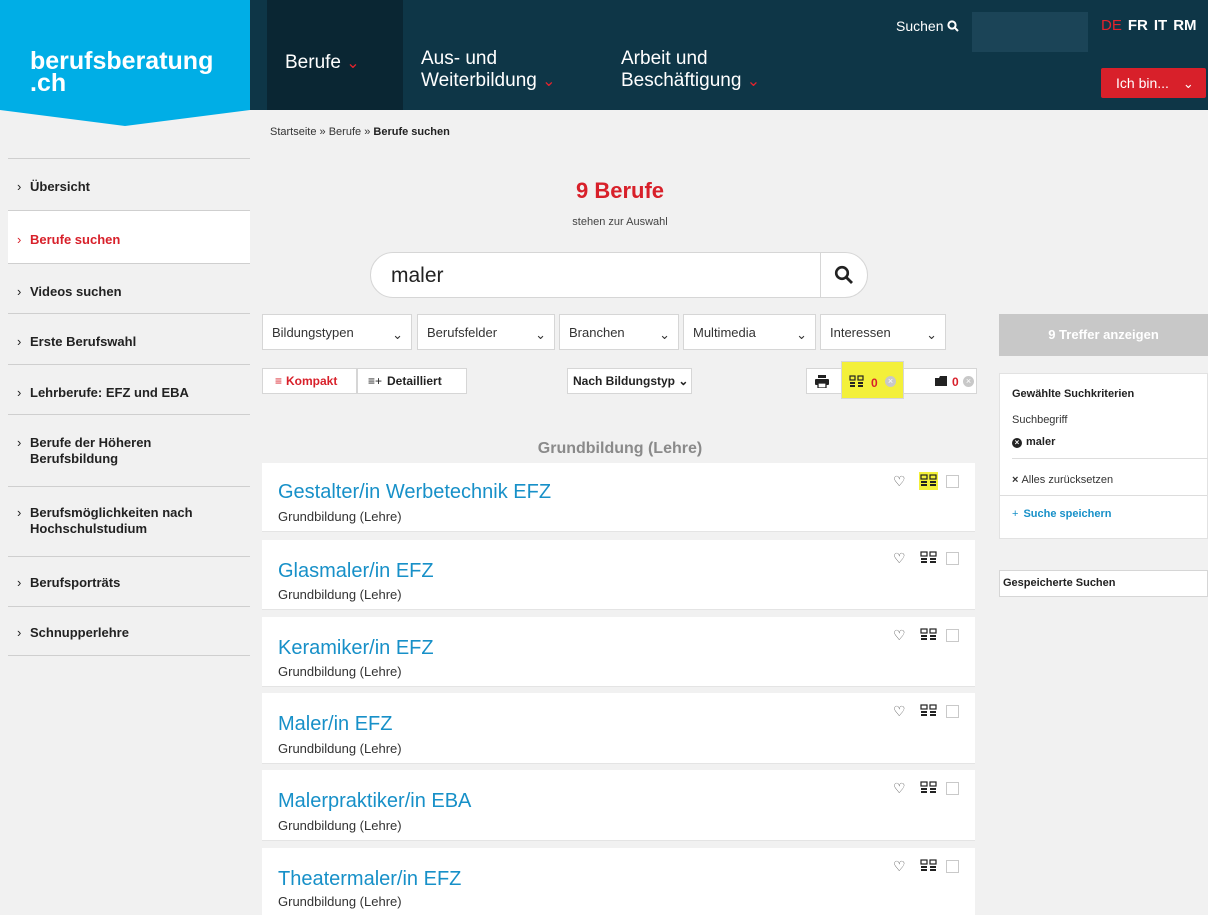 This screenshot has width=1208, height=915. What do you see at coordinates (1041, 442) in the screenshot?
I see `criteria-term-value: maler` at bounding box center [1041, 442].